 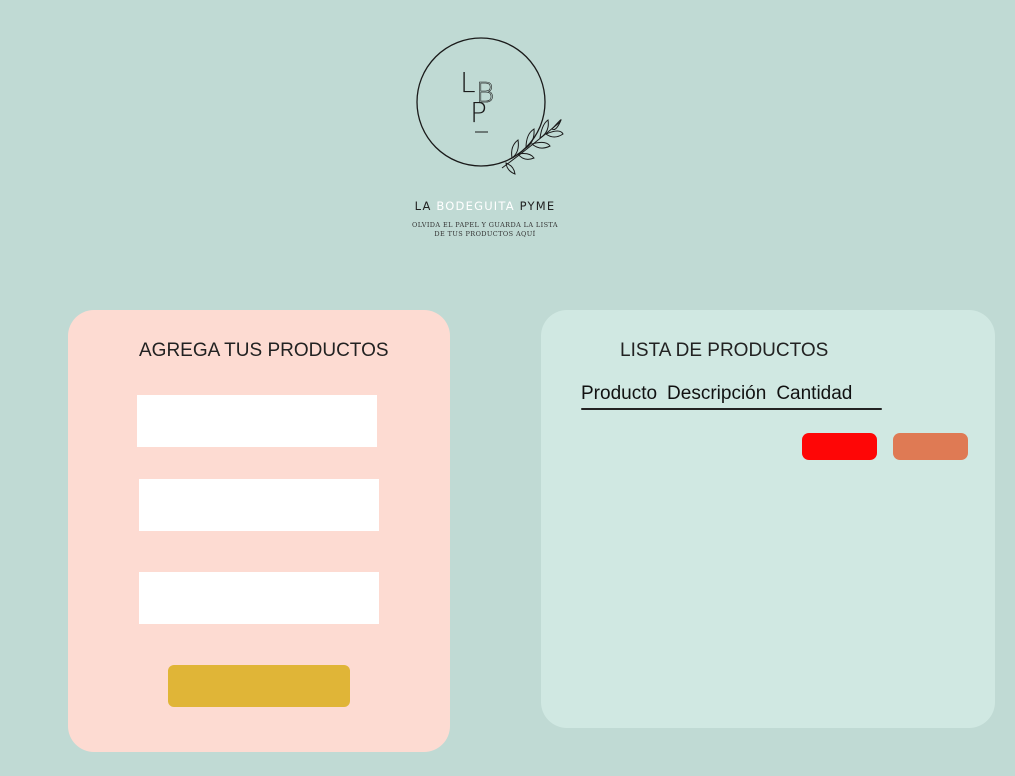 I want to click on edit-button, so click(x=930, y=446).